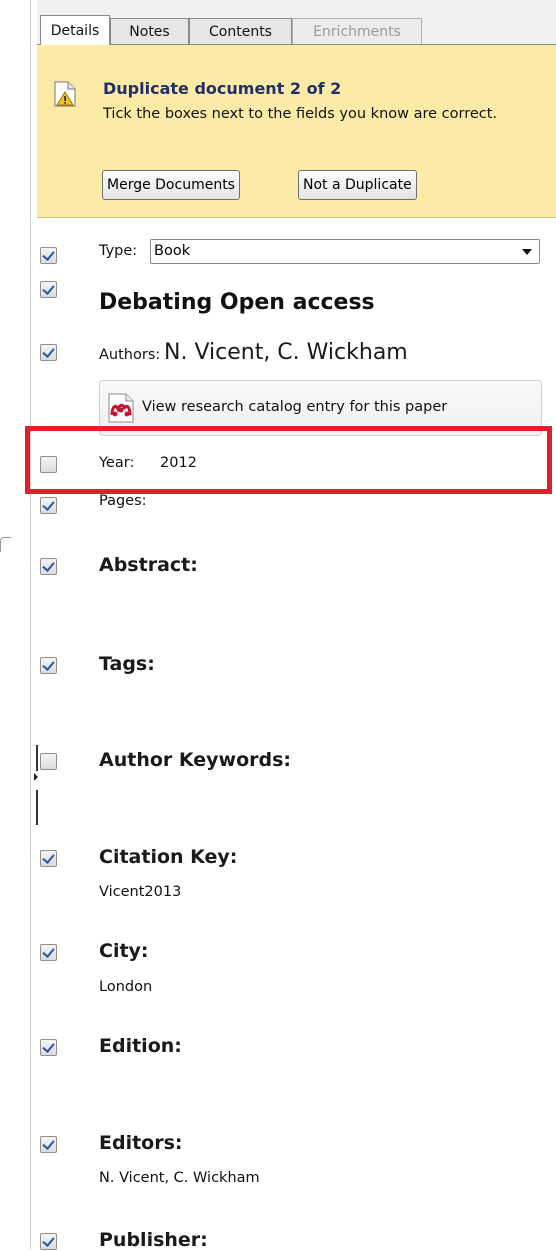 This screenshot has height=1251, width=556. What do you see at coordinates (48, 566) in the screenshot?
I see `abstract-checkbox` at bounding box center [48, 566].